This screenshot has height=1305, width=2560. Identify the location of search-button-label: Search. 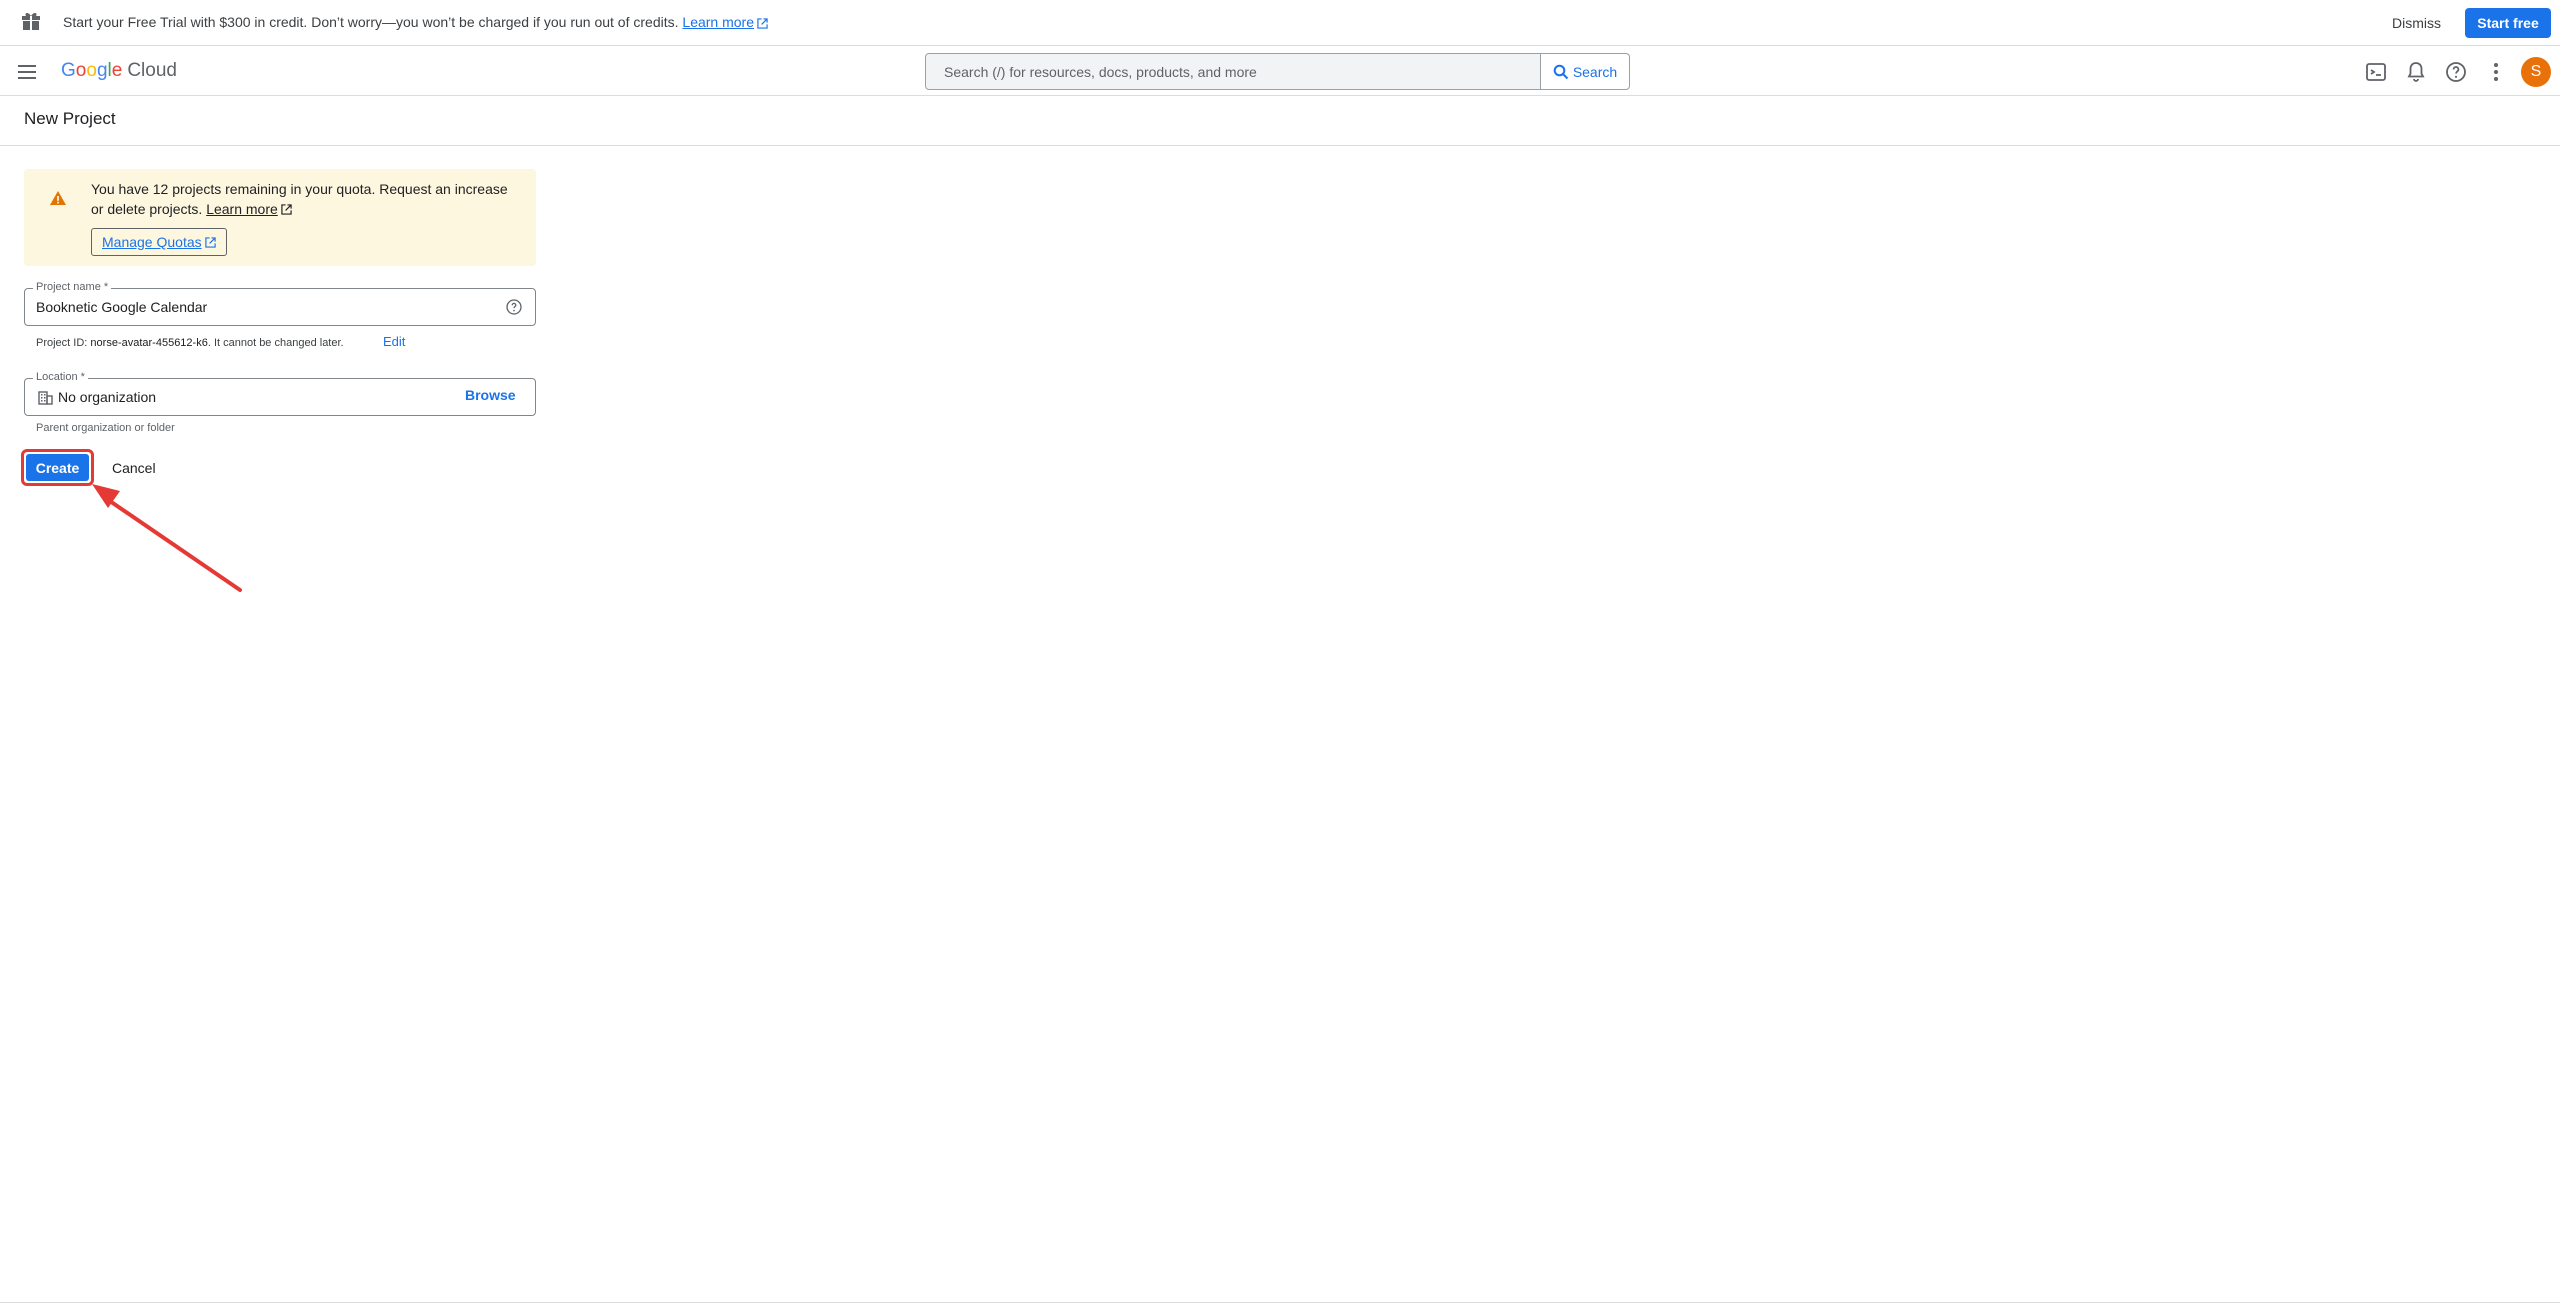
(1595, 71).